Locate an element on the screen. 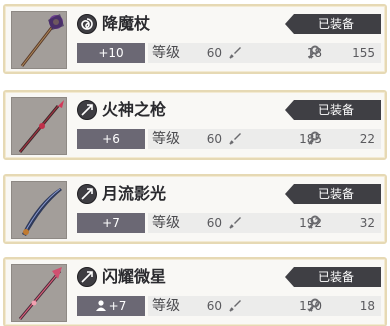  defense-value: 22 is located at coordinates (367, 139).